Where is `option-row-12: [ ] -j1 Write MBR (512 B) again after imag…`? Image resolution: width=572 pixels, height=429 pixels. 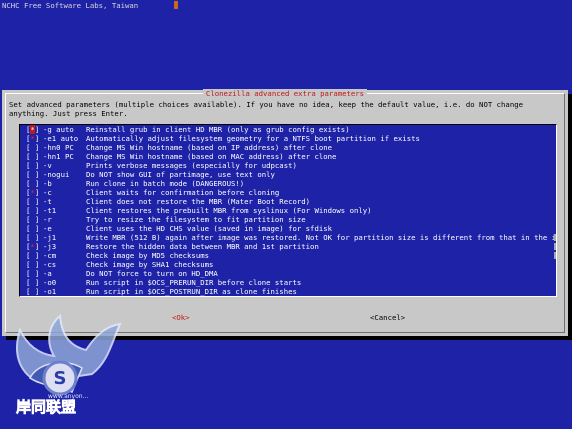 option-row-12: [ ] -j1 Write MBR (512 B) again after imag… is located at coordinates (288, 237).